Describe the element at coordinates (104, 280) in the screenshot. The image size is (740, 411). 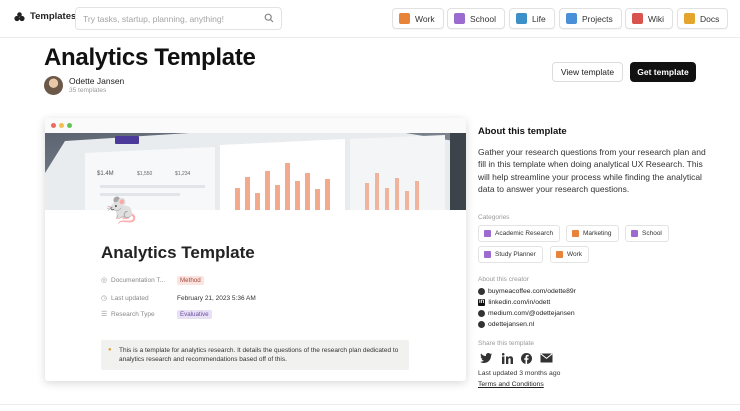
I see `select-property-icon: ◎` at that location.